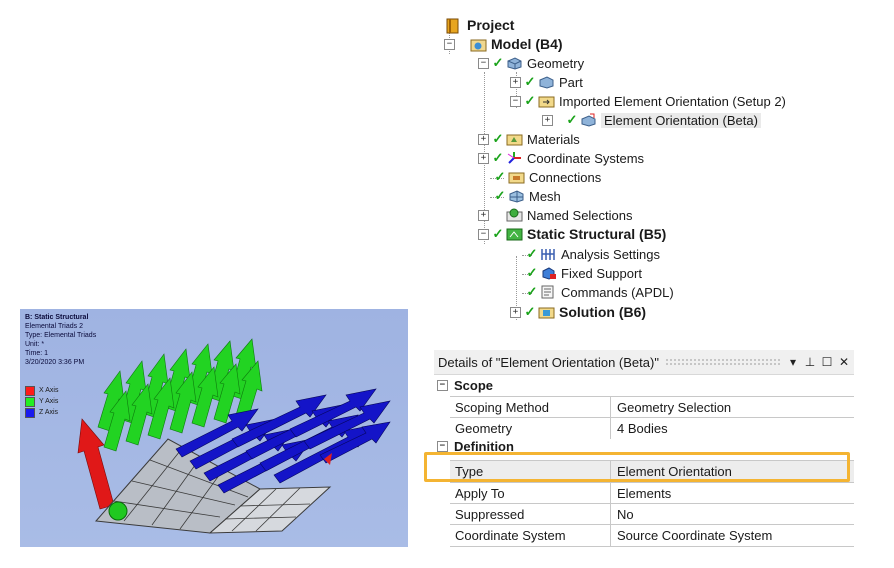  I want to click on tree-label-connections: Connections, so click(565, 177).